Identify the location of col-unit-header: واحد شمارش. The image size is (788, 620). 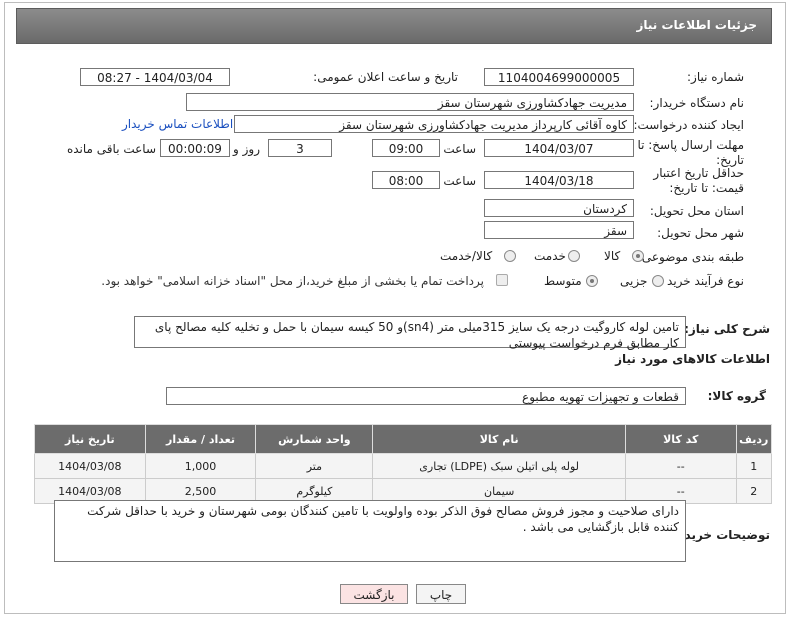
(314, 439).